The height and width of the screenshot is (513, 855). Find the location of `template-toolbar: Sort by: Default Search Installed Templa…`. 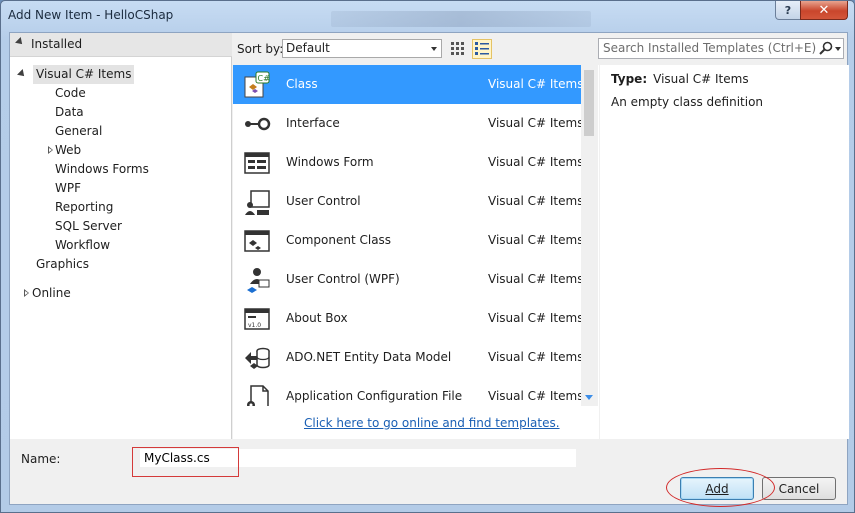

template-toolbar: Sort by: Default Search Installed Templa… is located at coordinates (541, 48).